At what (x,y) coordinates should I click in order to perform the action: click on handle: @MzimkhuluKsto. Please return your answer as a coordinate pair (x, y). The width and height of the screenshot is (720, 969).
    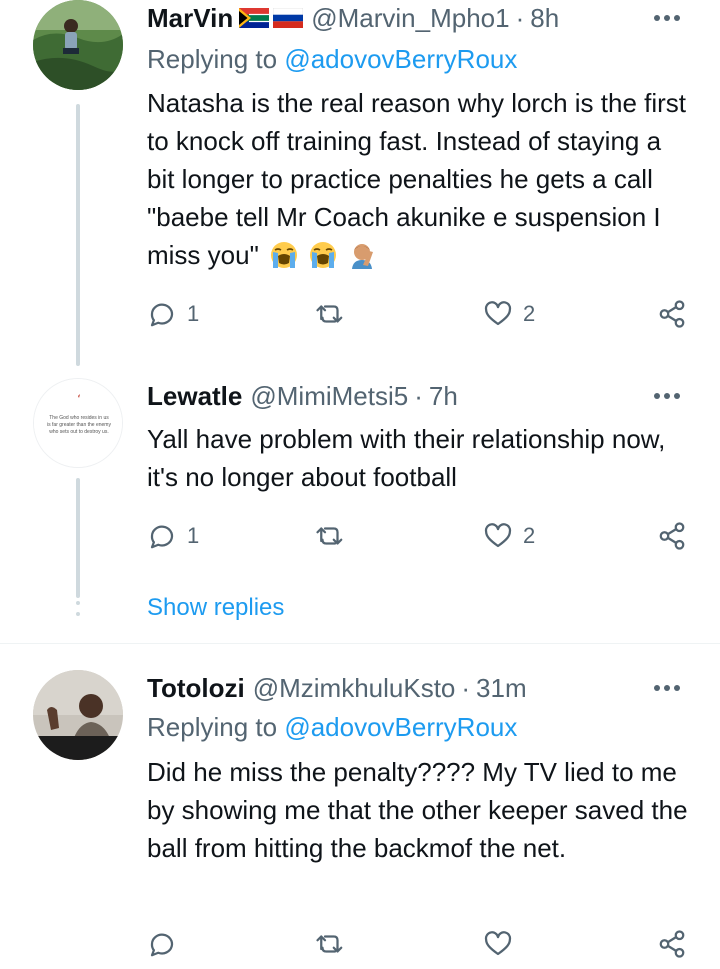
    Looking at the image, I should click on (354, 688).